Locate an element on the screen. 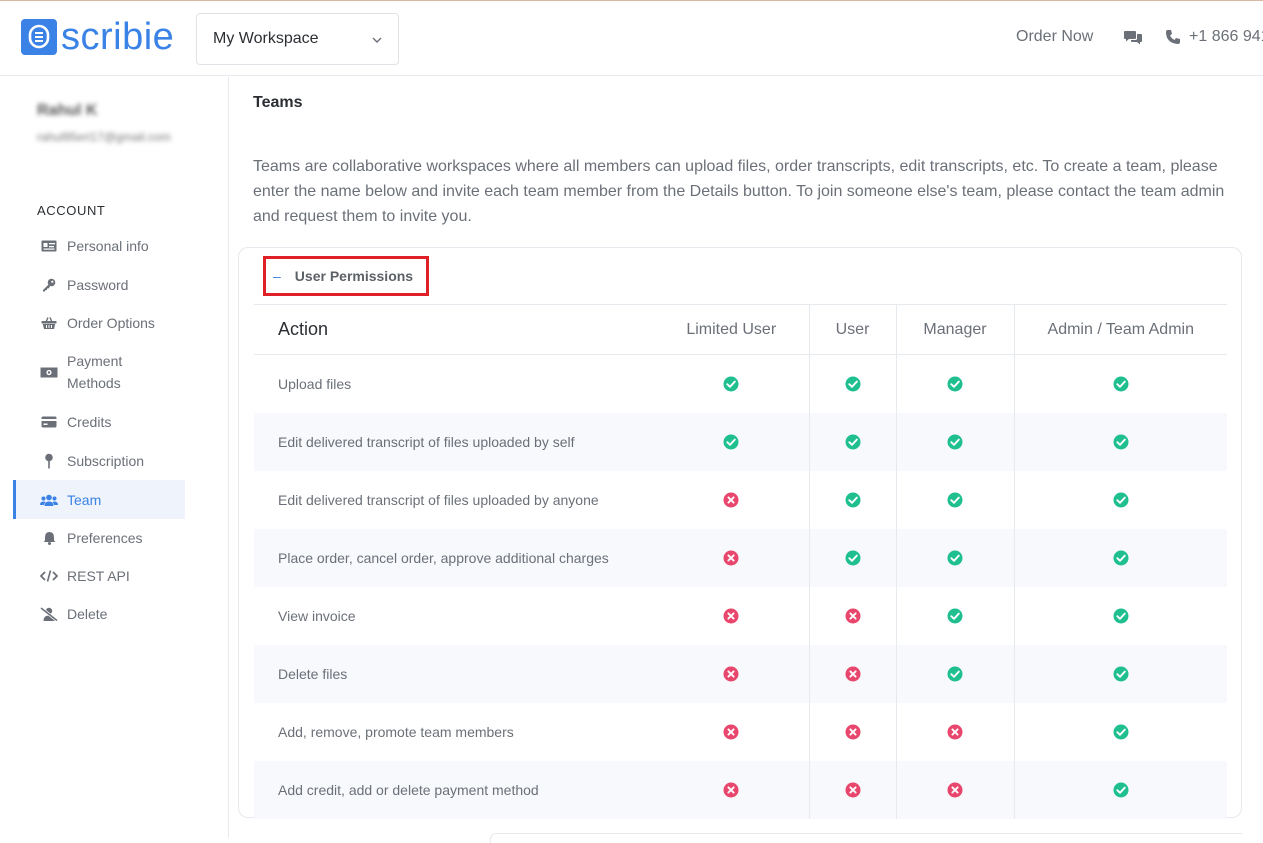  sidebar-item-preferences: Preferences is located at coordinates (99, 538).